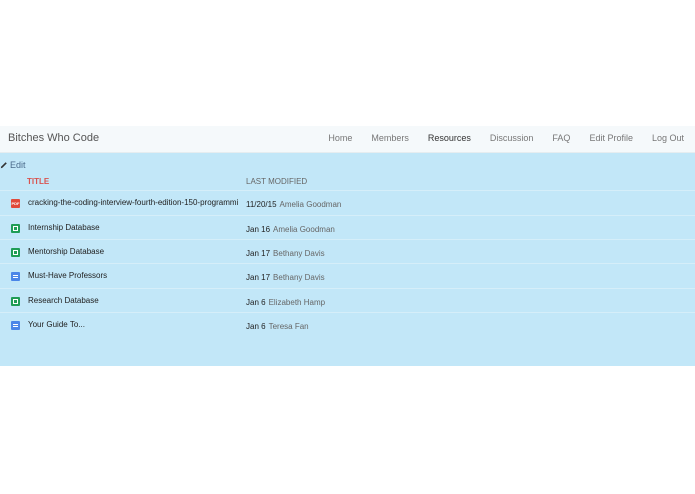 The width and height of the screenshot is (695, 494). Describe the element at coordinates (347, 324) in the screenshot. I see `resource-row: Your Guide To... Jan 6 Teresa Fan` at that location.